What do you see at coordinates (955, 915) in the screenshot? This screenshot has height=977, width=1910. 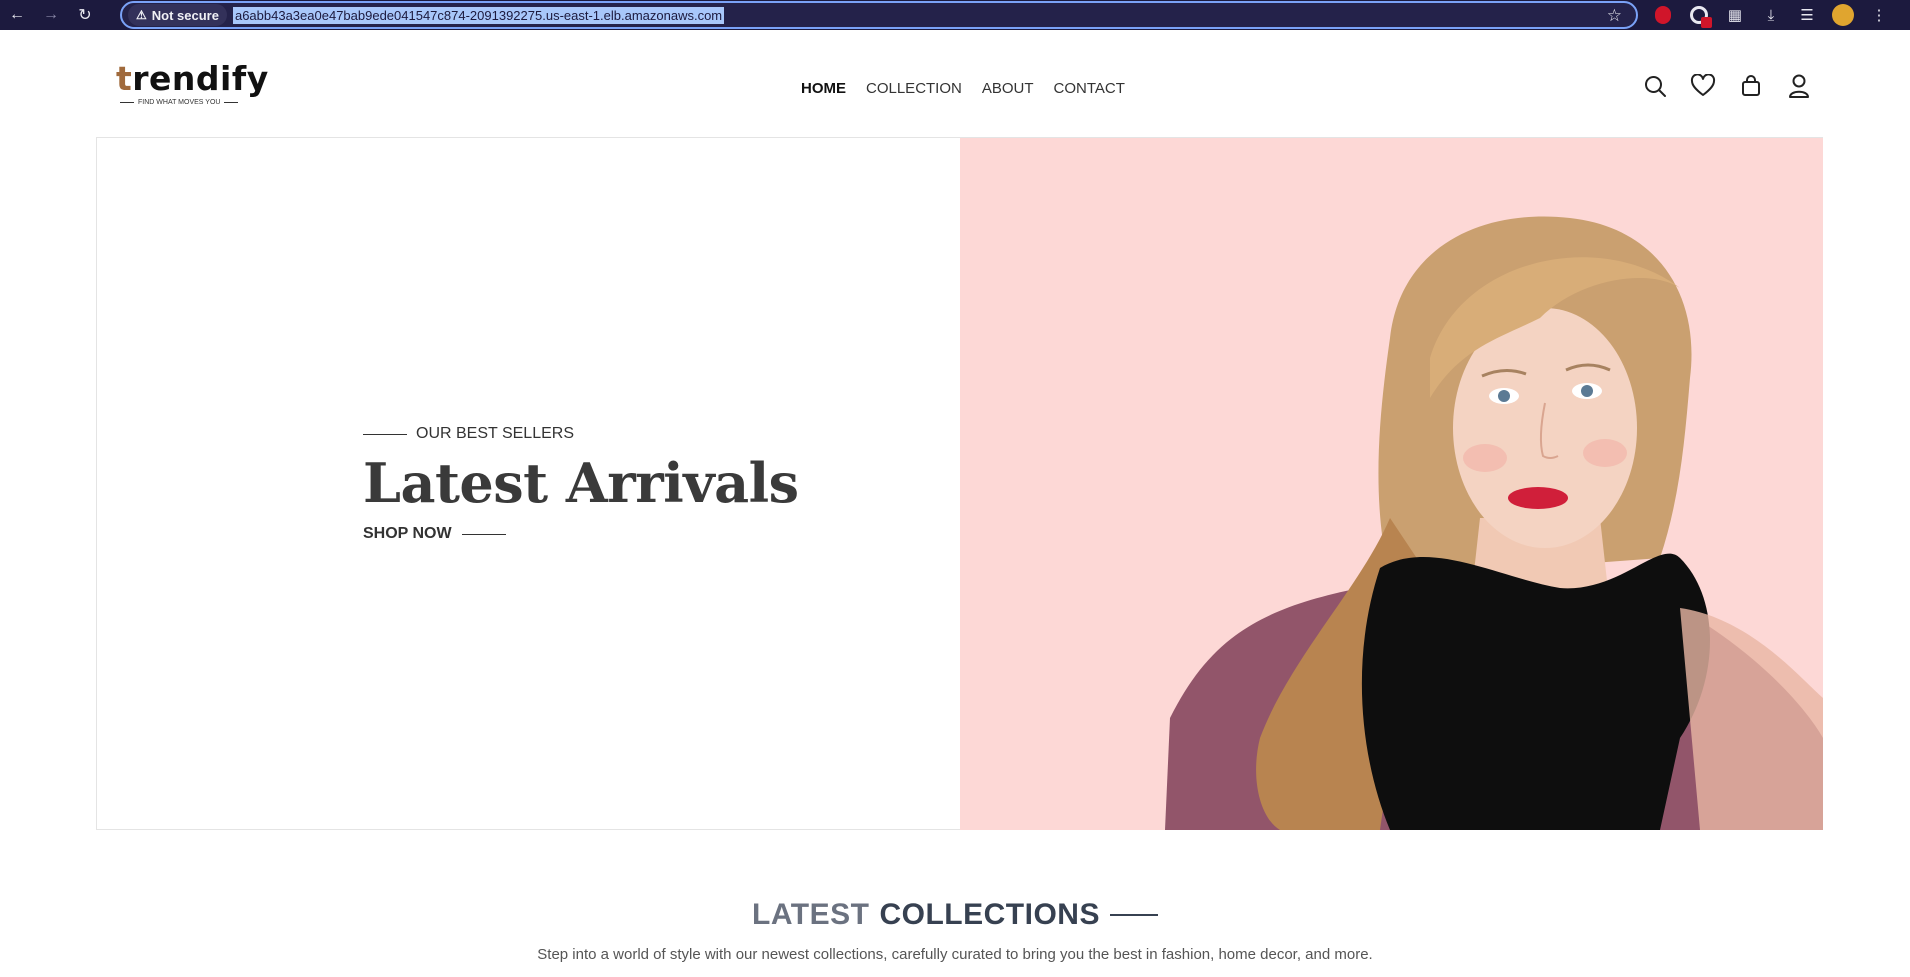 I see `collections-title: LATEST COLLECTIONS` at bounding box center [955, 915].